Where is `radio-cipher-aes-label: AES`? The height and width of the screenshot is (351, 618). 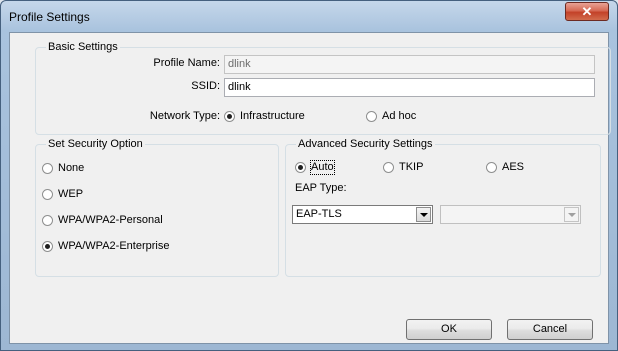
radio-cipher-aes-label: AES is located at coordinates (513, 167).